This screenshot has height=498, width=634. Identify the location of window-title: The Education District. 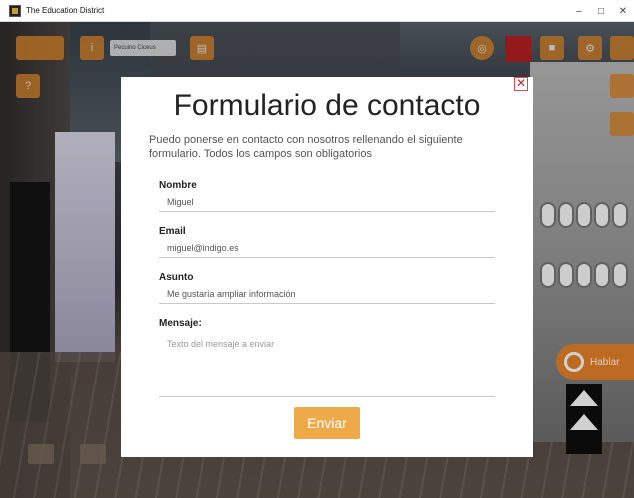
(65, 10).